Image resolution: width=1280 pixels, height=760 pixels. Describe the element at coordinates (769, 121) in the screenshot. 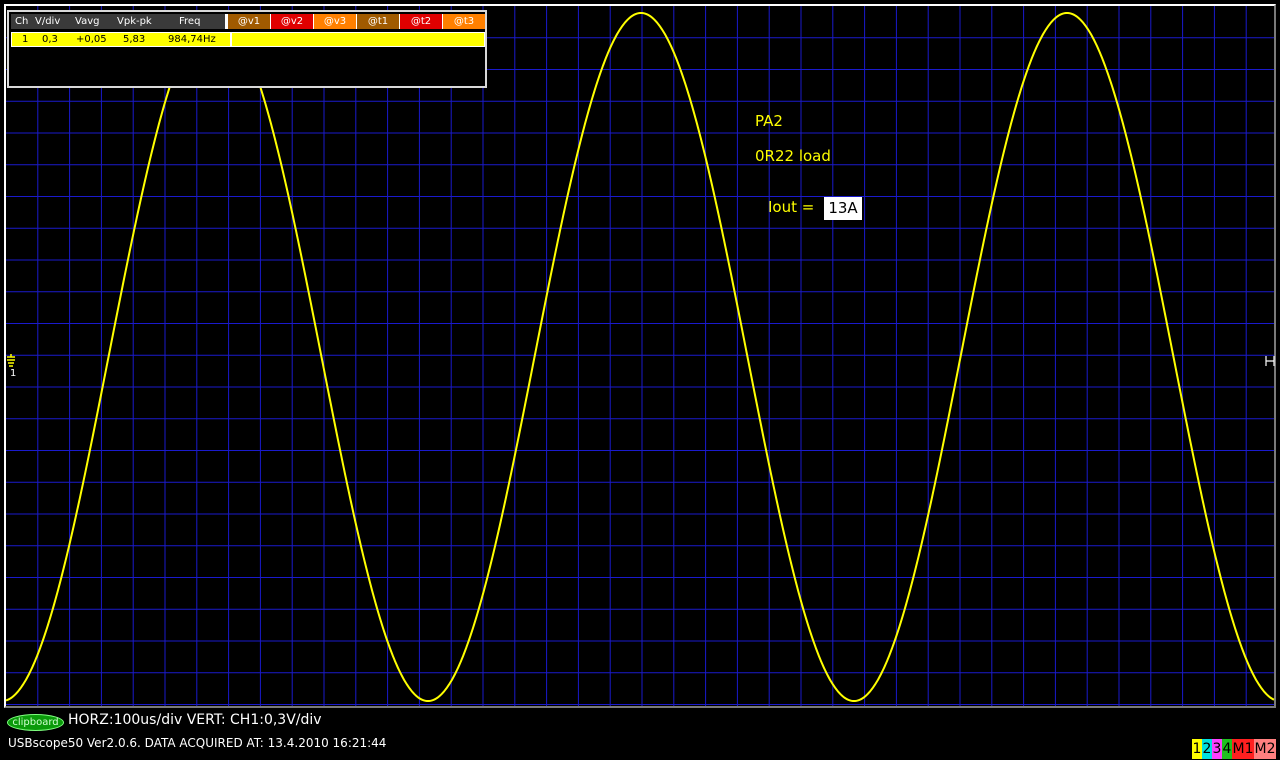

I see `annotation-pa2: PA2` at that location.